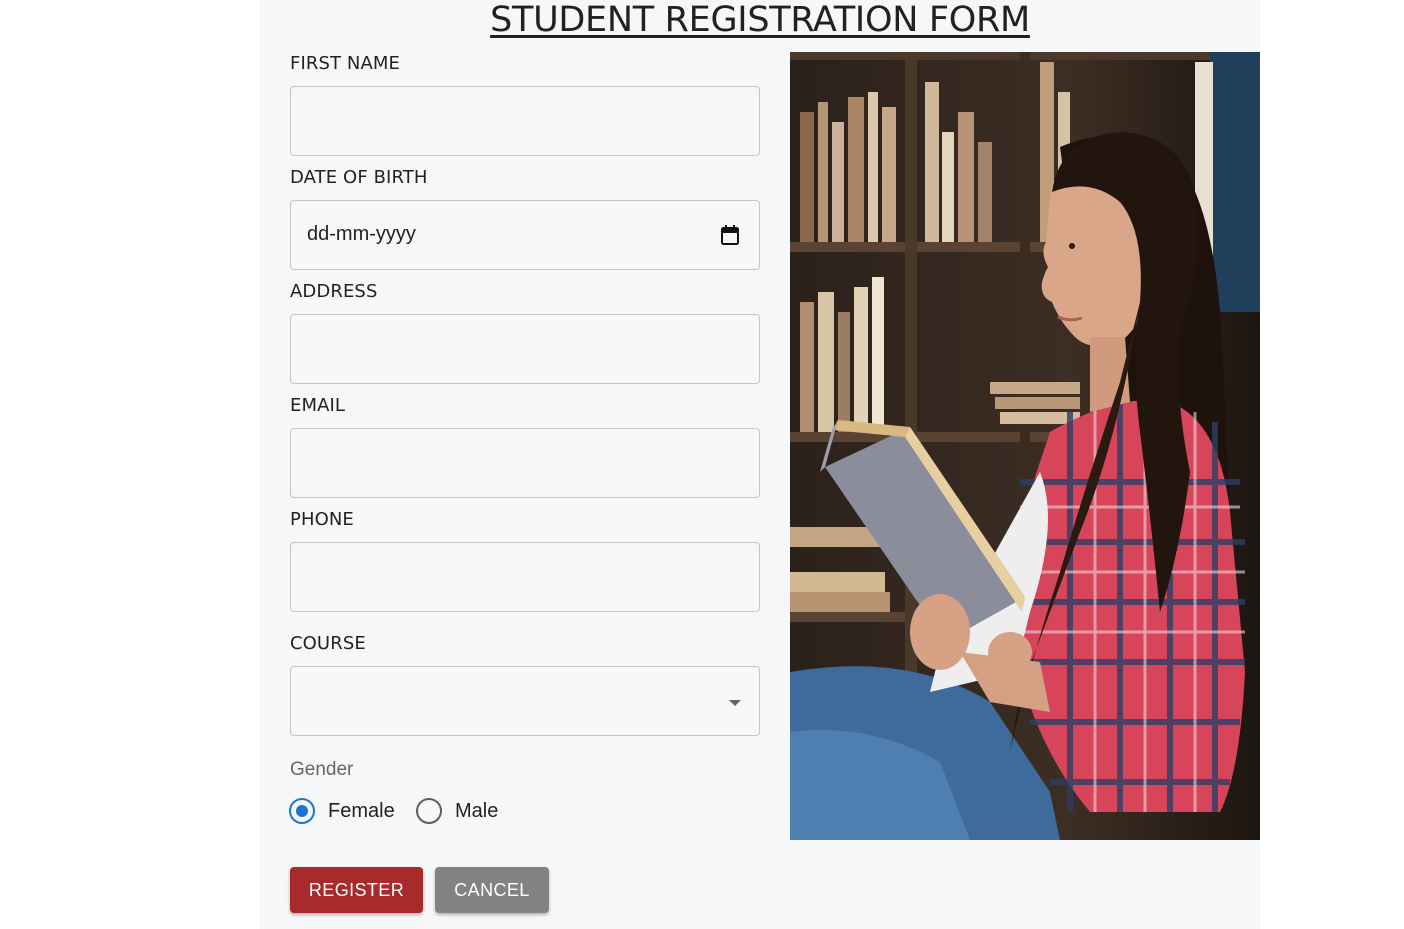 This screenshot has width=1404, height=929. What do you see at coordinates (492, 890) in the screenshot?
I see `cancel-button: CANCEL` at bounding box center [492, 890].